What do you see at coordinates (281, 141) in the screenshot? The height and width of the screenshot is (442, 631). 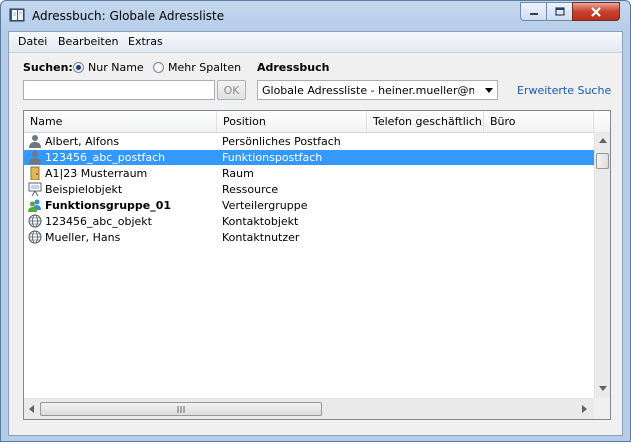 I see `row-position: Persönliches Postfach` at bounding box center [281, 141].